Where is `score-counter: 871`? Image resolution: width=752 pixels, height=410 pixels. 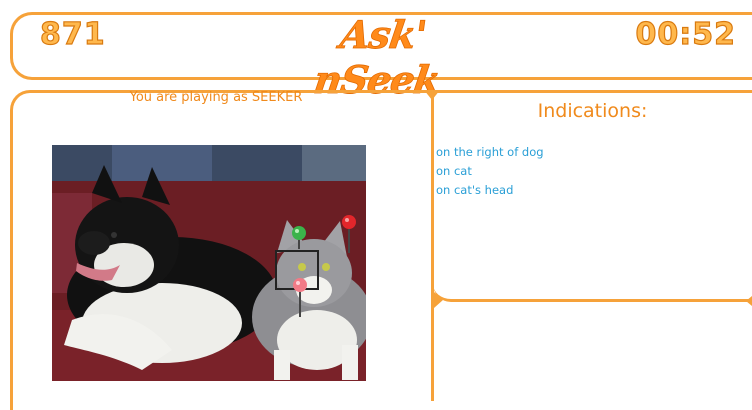
score-counter: 871 is located at coordinates (72, 34).